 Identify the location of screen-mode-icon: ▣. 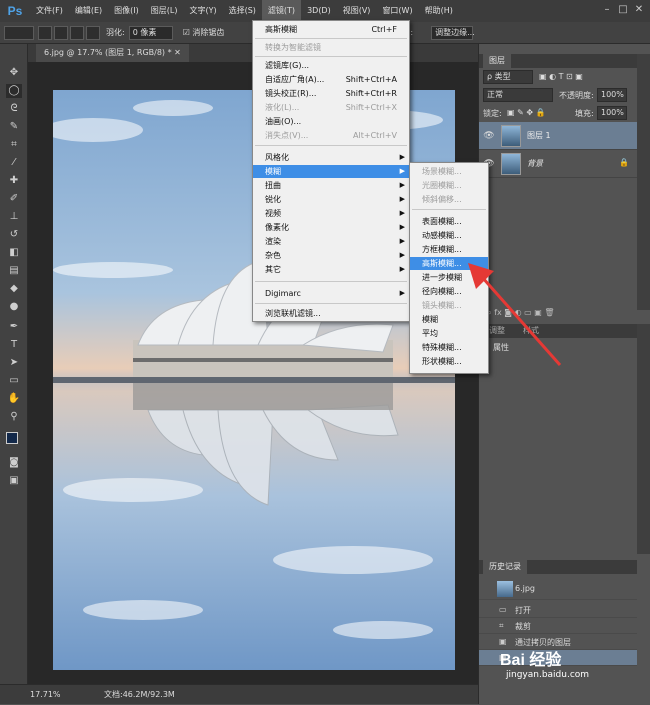
(14, 481).